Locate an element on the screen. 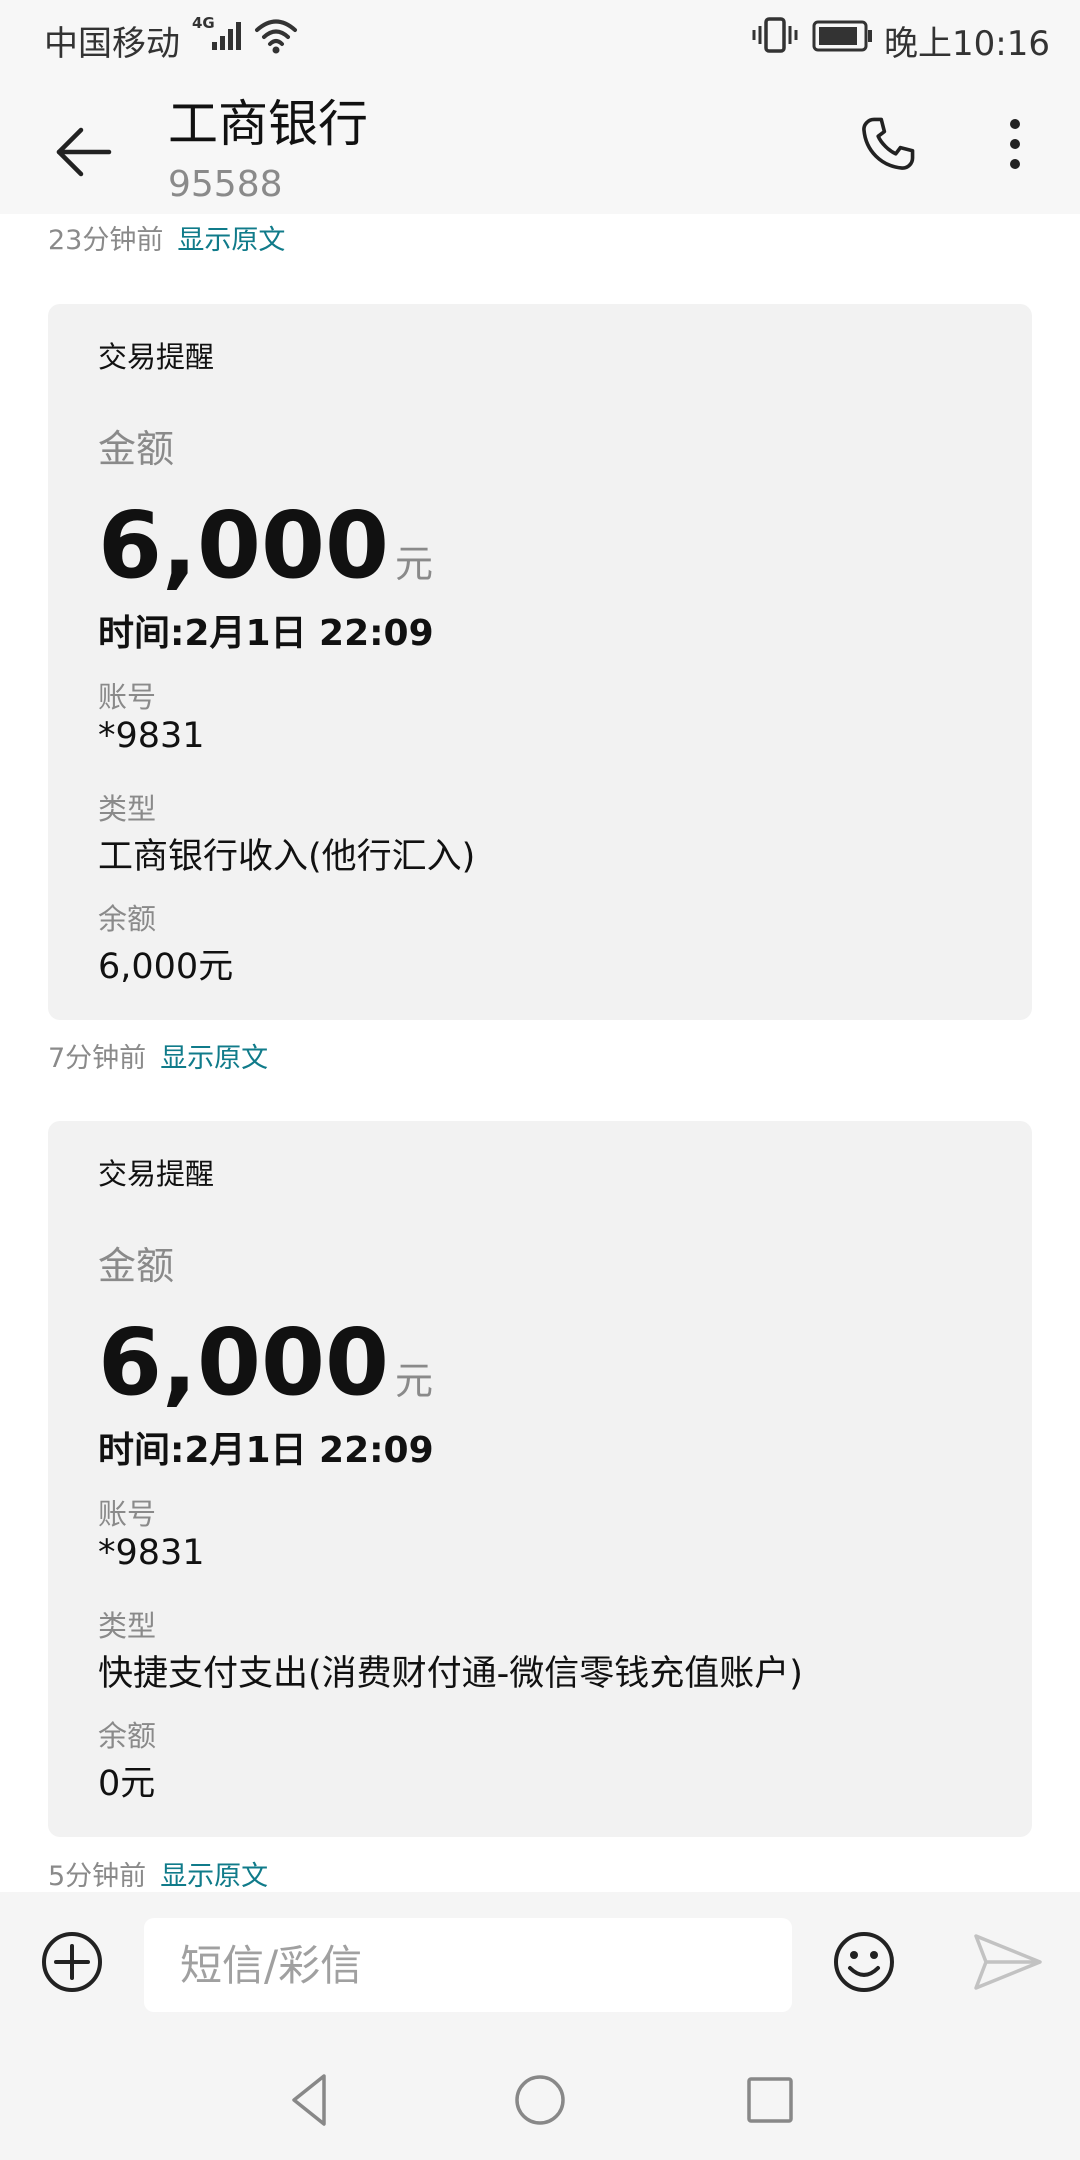 The image size is (1080, 2160). type-value: 快捷支付支出(消费财付通-微信零钱充值账户) is located at coordinates (450, 1674).